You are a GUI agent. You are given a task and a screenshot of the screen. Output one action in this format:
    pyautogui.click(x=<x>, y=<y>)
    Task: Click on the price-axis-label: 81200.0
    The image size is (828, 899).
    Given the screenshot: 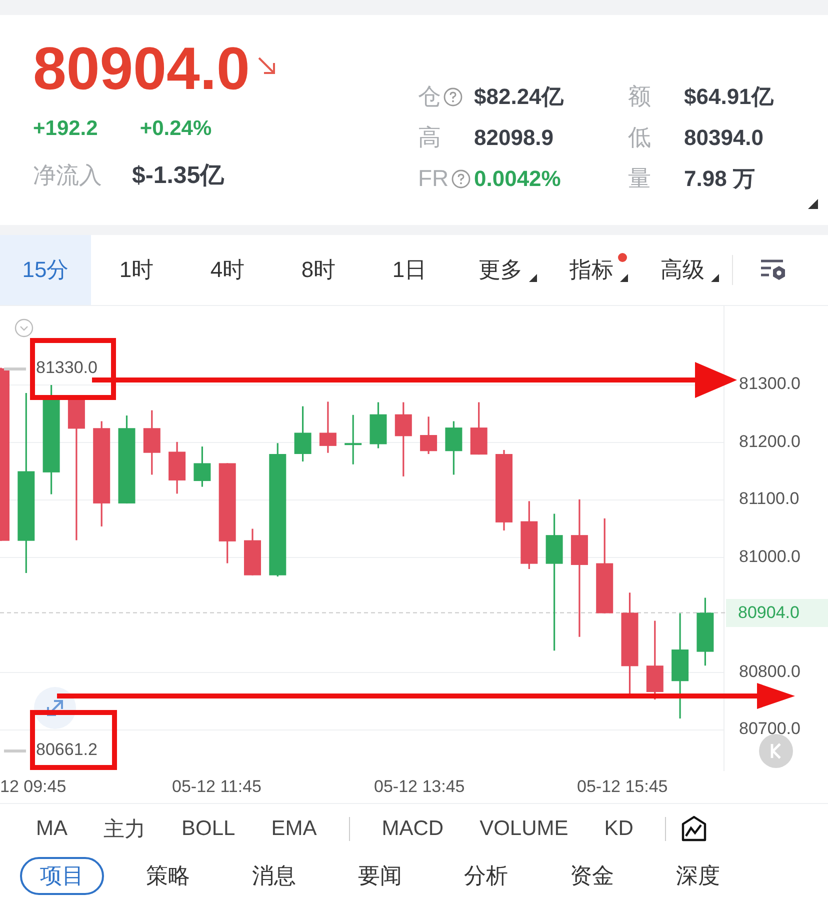 What is the action you would take?
    pyautogui.click(x=769, y=442)
    